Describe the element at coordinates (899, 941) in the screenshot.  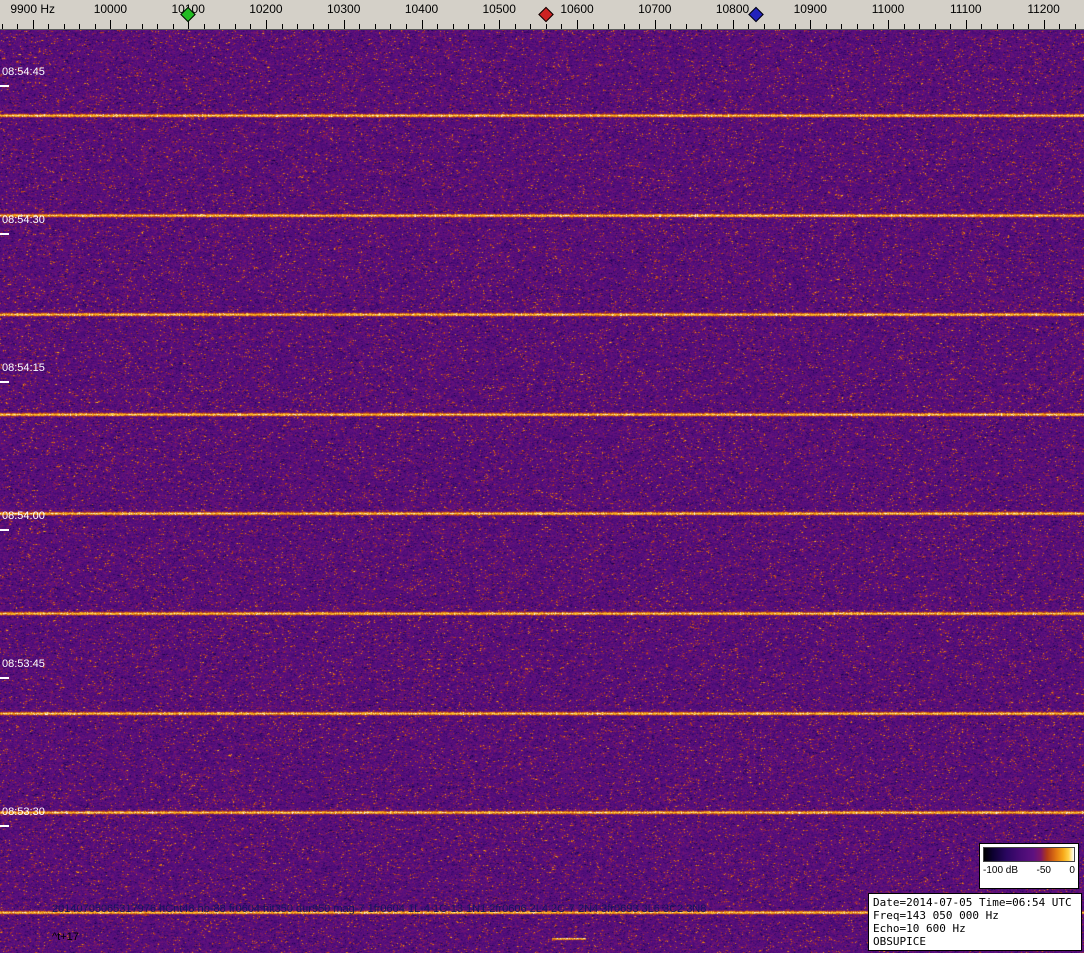
I see `info-station-line: OBSUPICE` at that location.